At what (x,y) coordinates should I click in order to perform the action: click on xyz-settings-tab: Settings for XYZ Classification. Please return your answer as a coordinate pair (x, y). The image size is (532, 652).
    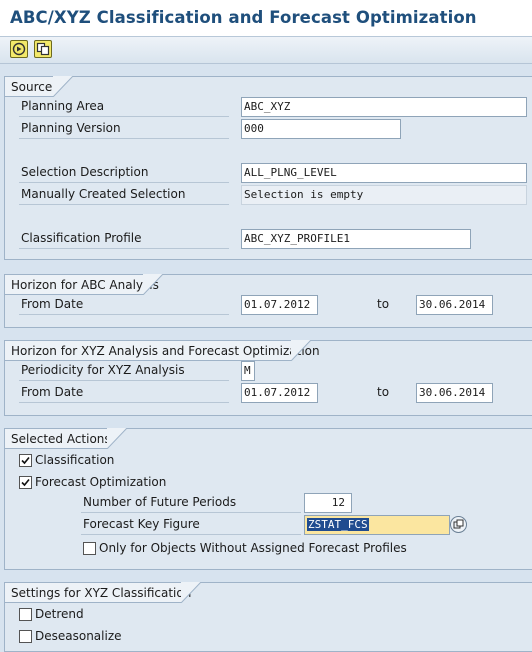
    Looking at the image, I should click on (103, 592).